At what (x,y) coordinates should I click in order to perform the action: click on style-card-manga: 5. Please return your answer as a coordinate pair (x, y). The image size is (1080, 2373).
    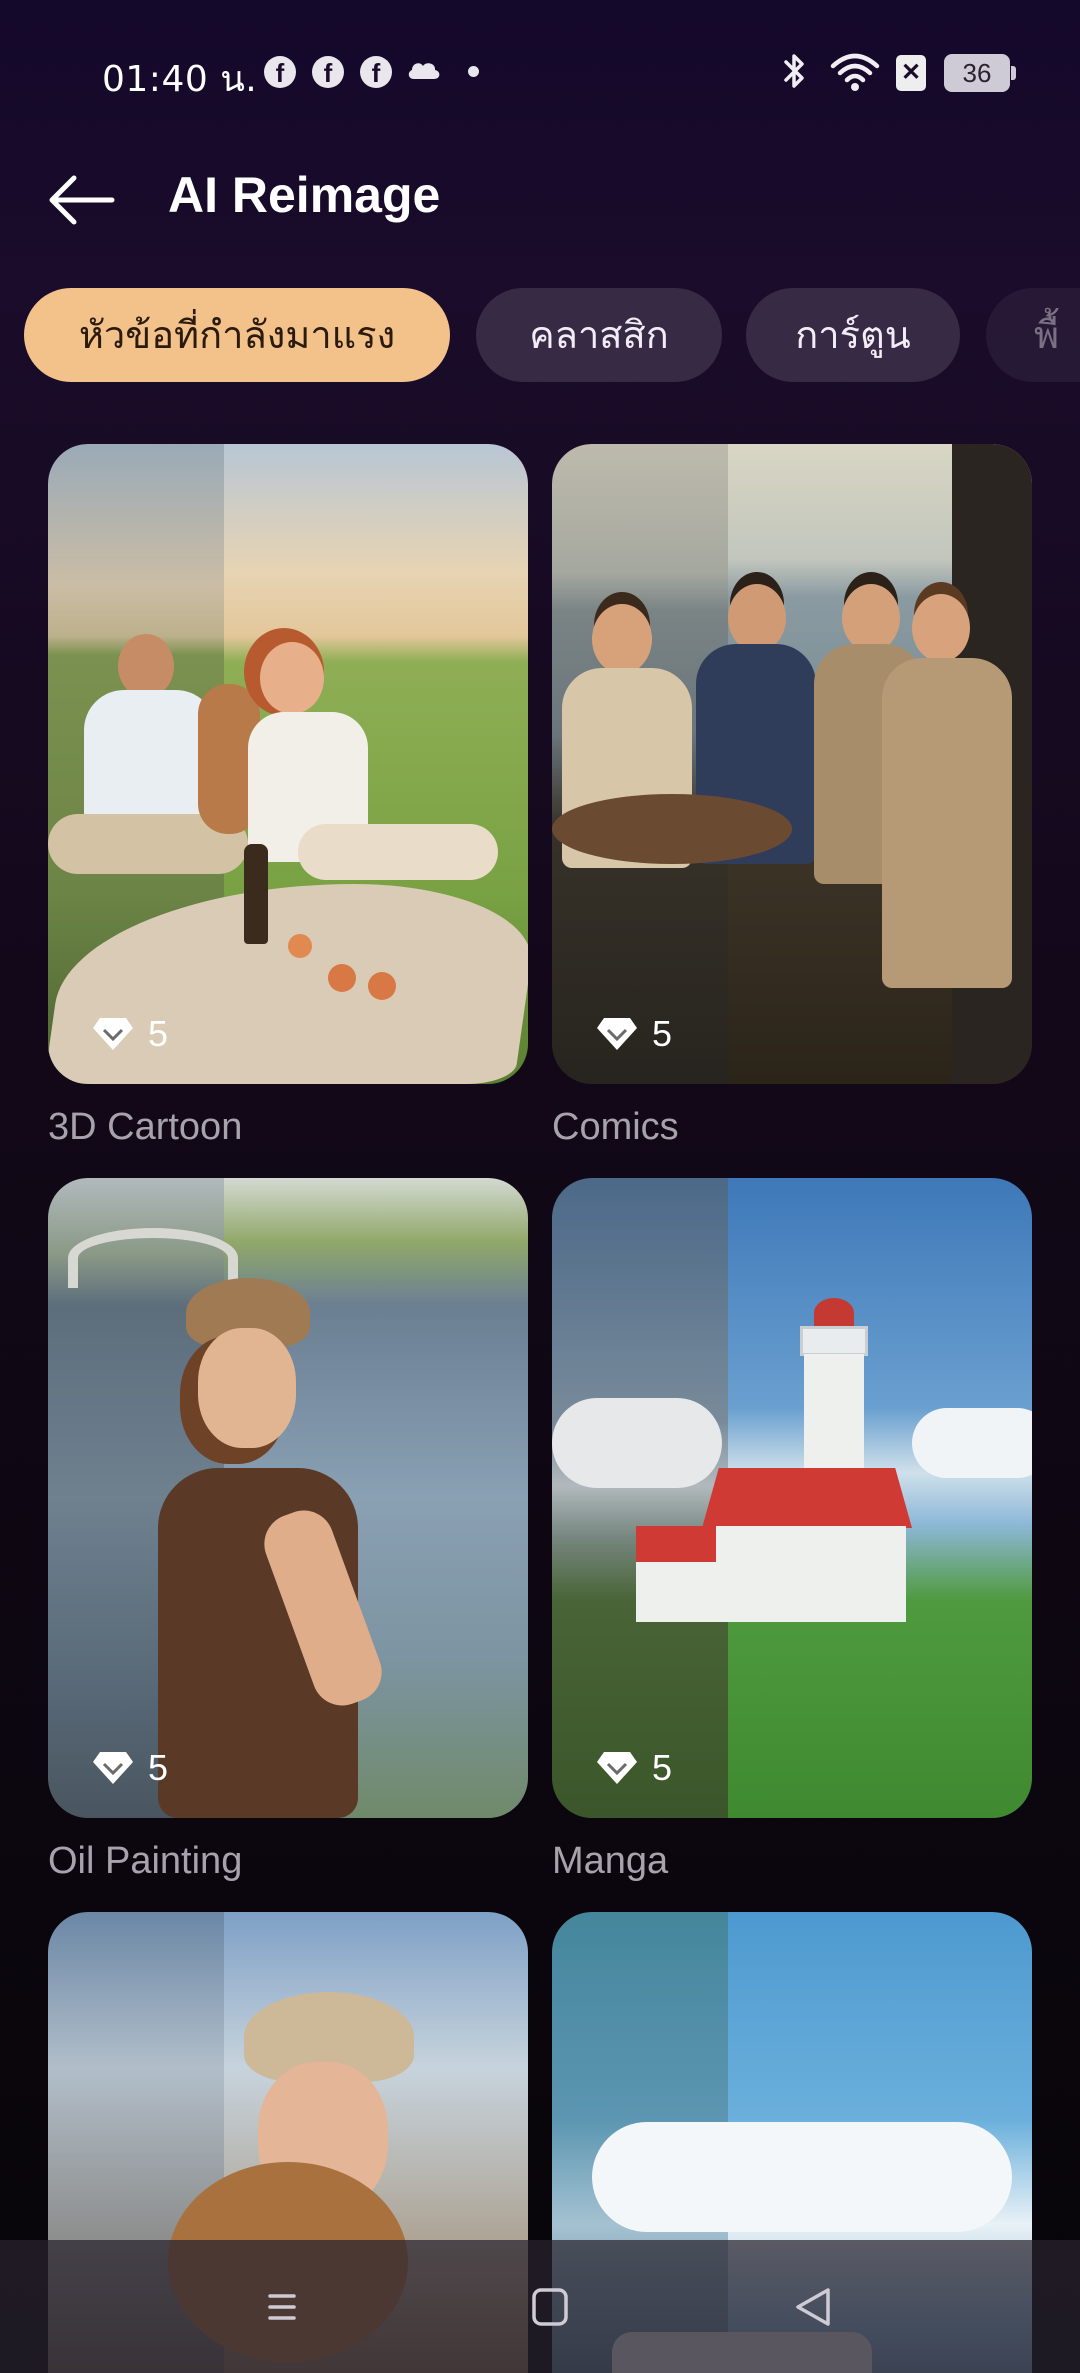
    Looking at the image, I should click on (792, 1498).